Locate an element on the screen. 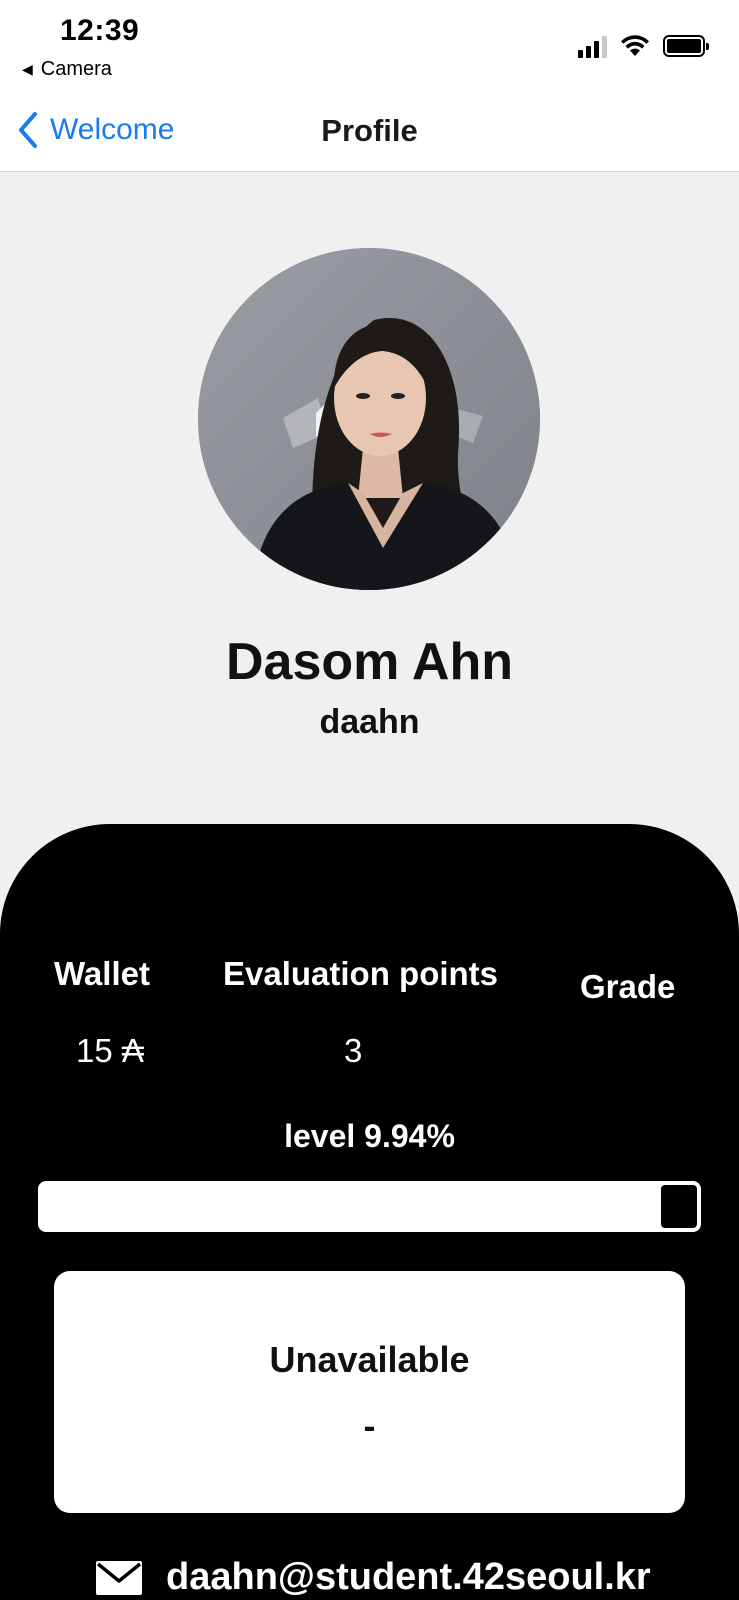 Image resolution: width=739 pixels, height=1600 pixels. return-app-label: Camera is located at coordinates (76, 69).